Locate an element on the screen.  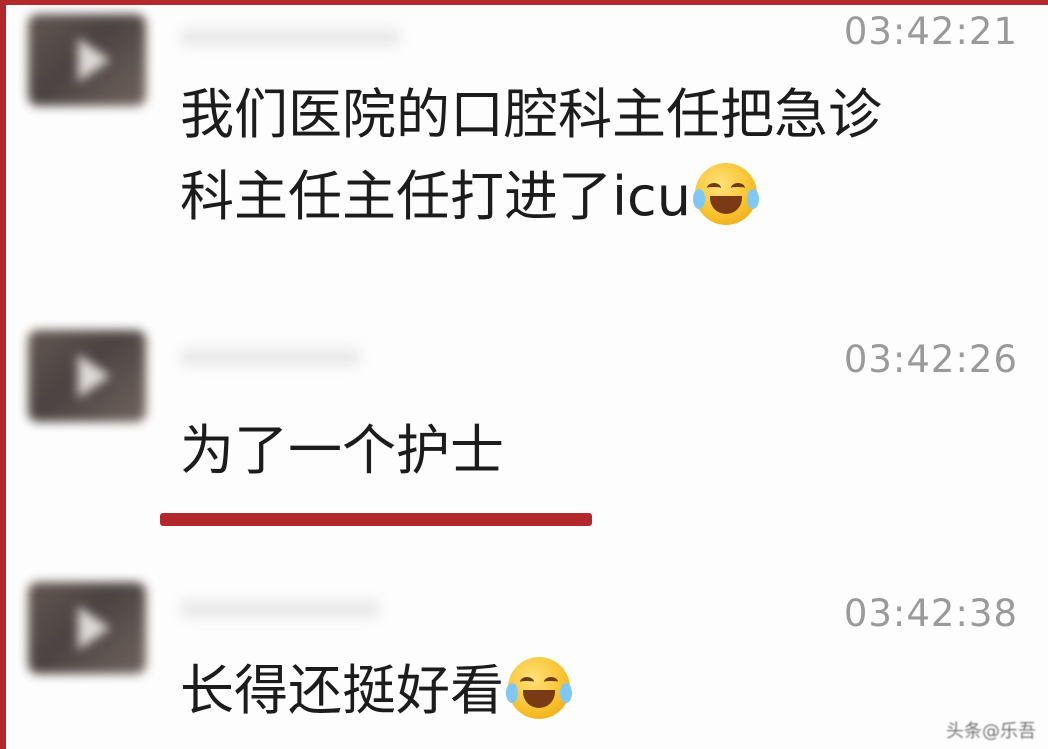
watermark: 头条@乐吾 is located at coordinates (991, 731).